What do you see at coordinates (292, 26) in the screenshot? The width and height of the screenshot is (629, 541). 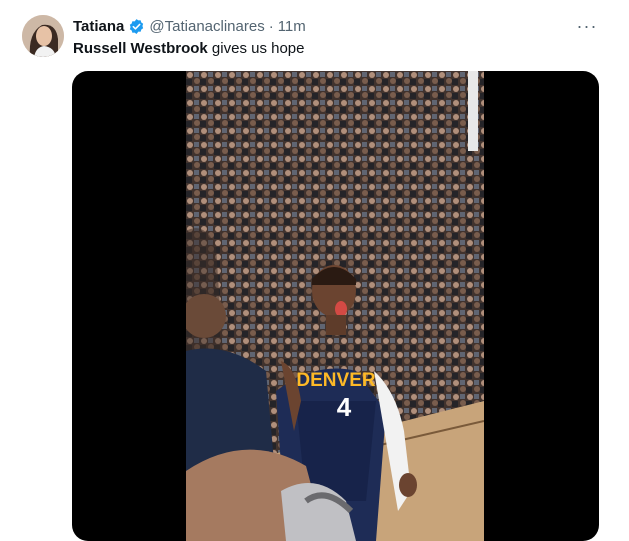 I see `tweet-timestamp: 11m` at bounding box center [292, 26].